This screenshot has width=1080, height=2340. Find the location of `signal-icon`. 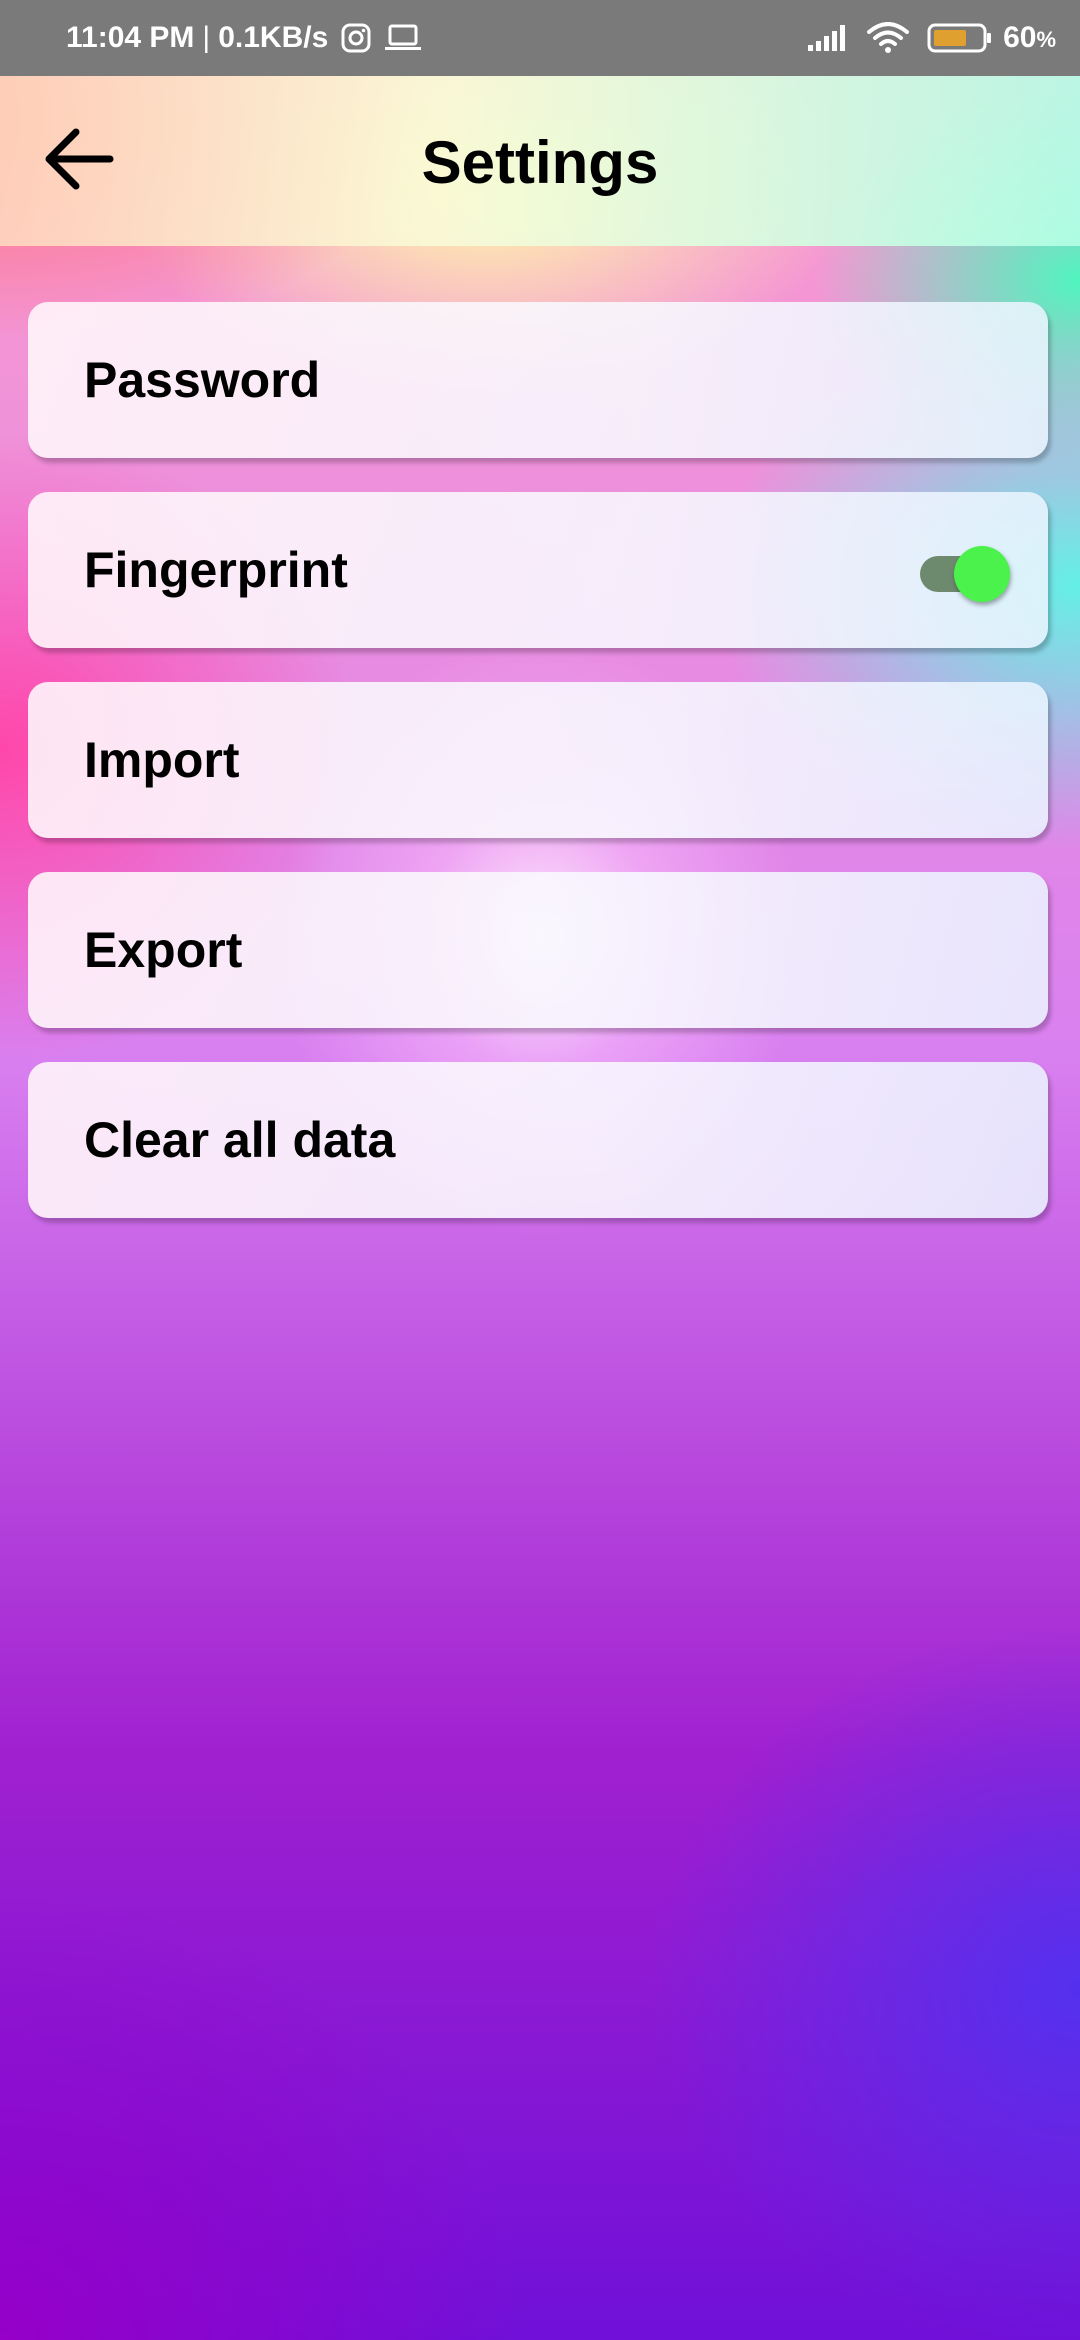

signal-icon is located at coordinates (828, 38).